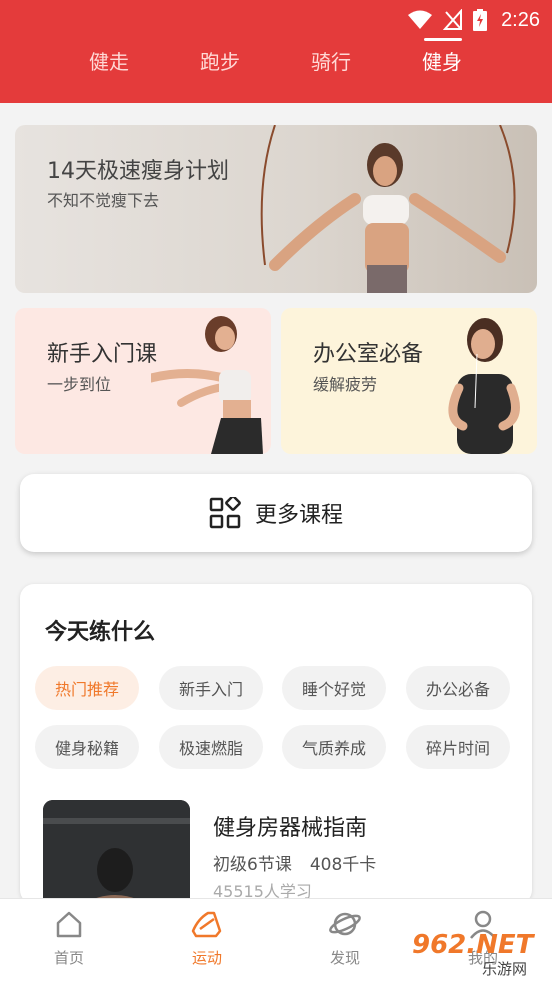 Image resolution: width=552 pixels, height=981 pixels. I want to click on grid-icon, so click(225, 513).